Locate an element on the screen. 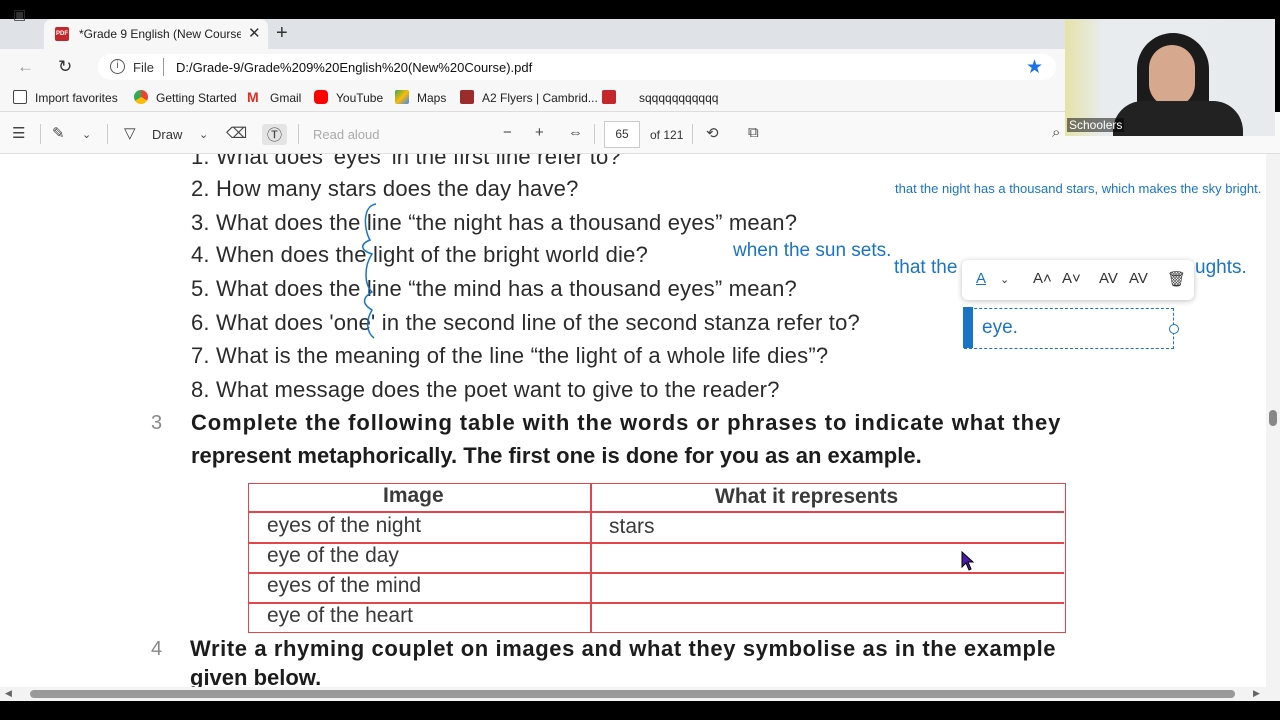  presenter-face is located at coordinates (1172, 76).